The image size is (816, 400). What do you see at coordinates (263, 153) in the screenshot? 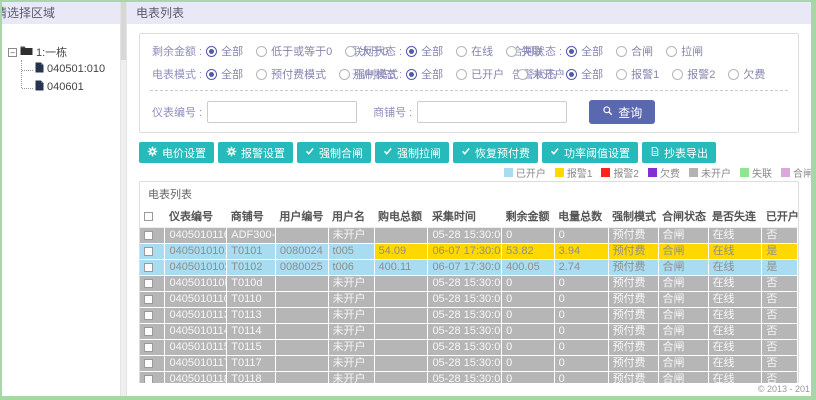
I see `toolbar-button-label: 报警设置` at bounding box center [263, 153].